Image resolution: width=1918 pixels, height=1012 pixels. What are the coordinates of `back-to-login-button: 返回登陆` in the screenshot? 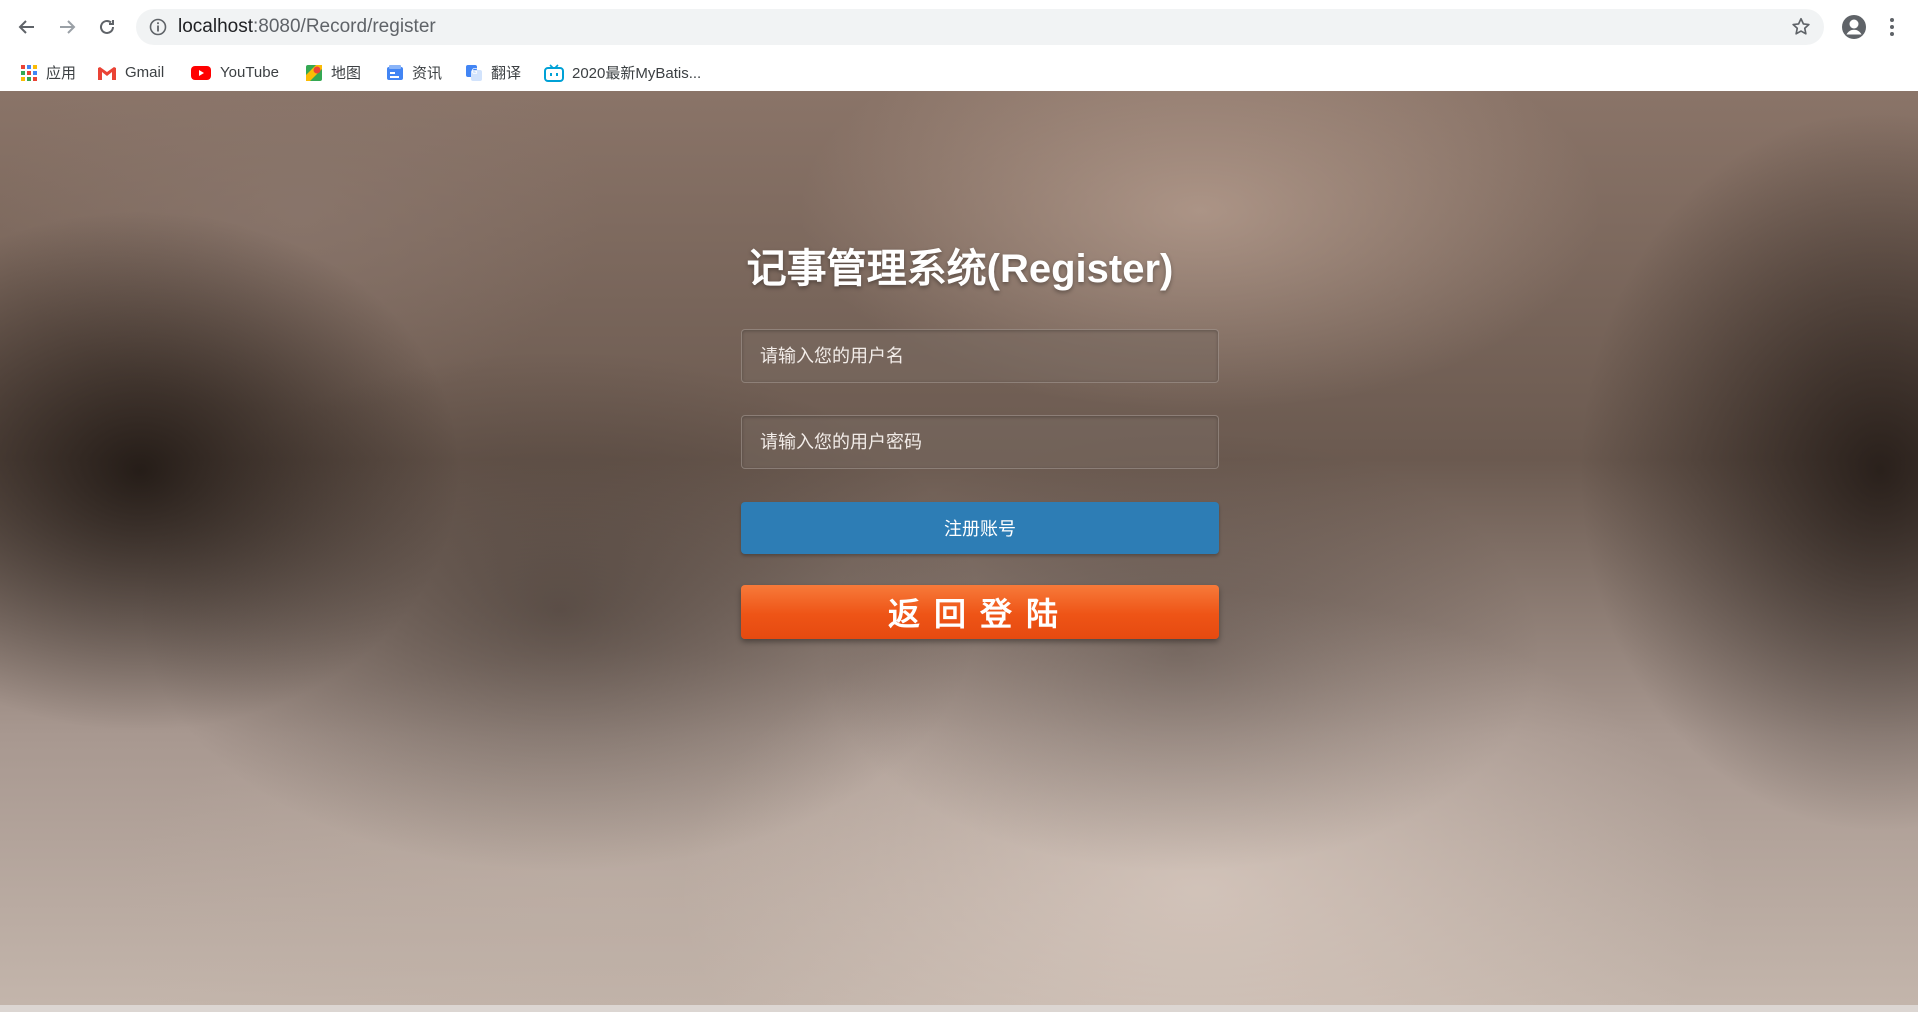 It's located at (980, 612).